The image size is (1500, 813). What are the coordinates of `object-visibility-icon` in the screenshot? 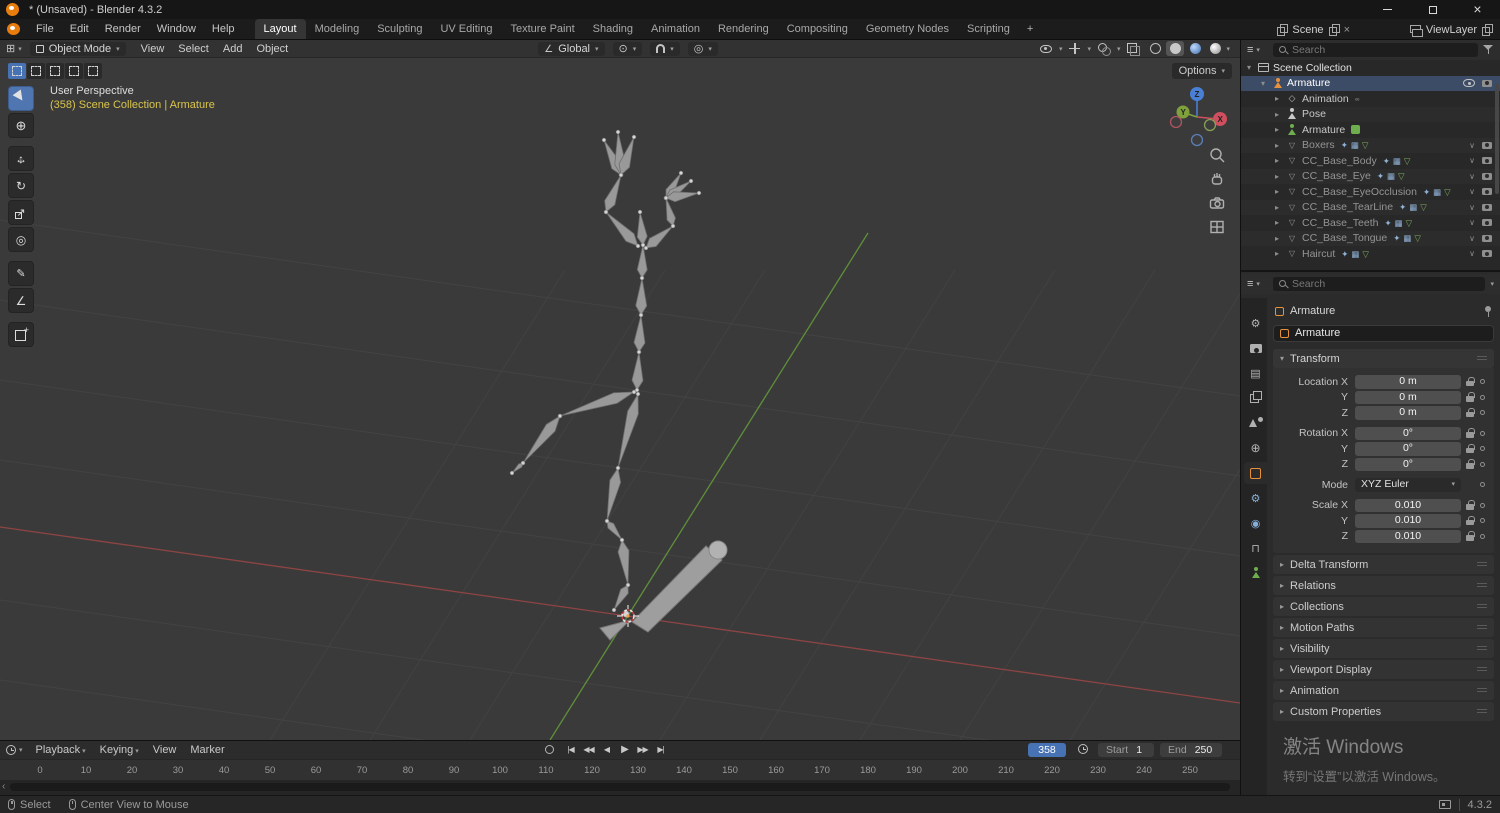 It's located at (1045, 48).